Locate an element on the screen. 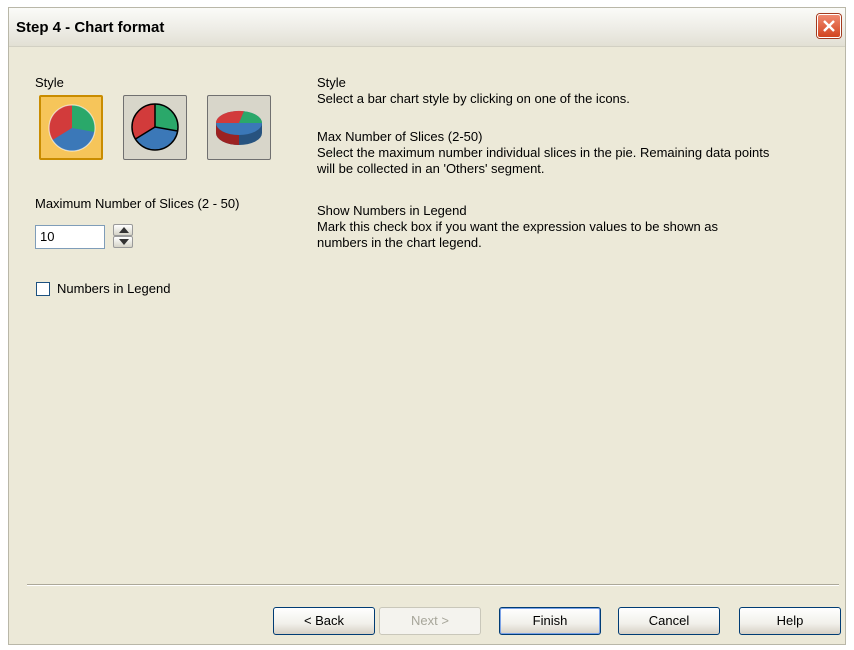 Image resolution: width=854 pixels, height=650 pixels. slices-help-title: Max Number of Slices (2-50) is located at coordinates (400, 136).